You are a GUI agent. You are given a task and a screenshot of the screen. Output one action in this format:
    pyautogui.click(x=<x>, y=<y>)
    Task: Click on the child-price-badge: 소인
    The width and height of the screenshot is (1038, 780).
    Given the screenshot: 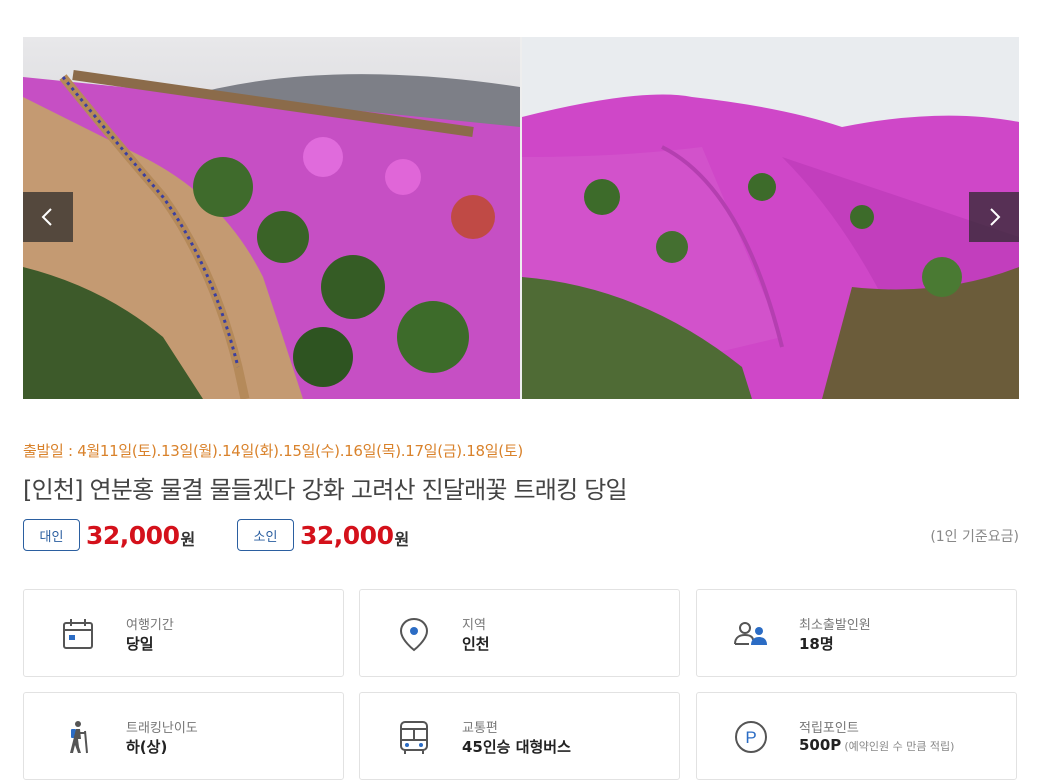 What is the action you would take?
    pyautogui.click(x=265, y=535)
    